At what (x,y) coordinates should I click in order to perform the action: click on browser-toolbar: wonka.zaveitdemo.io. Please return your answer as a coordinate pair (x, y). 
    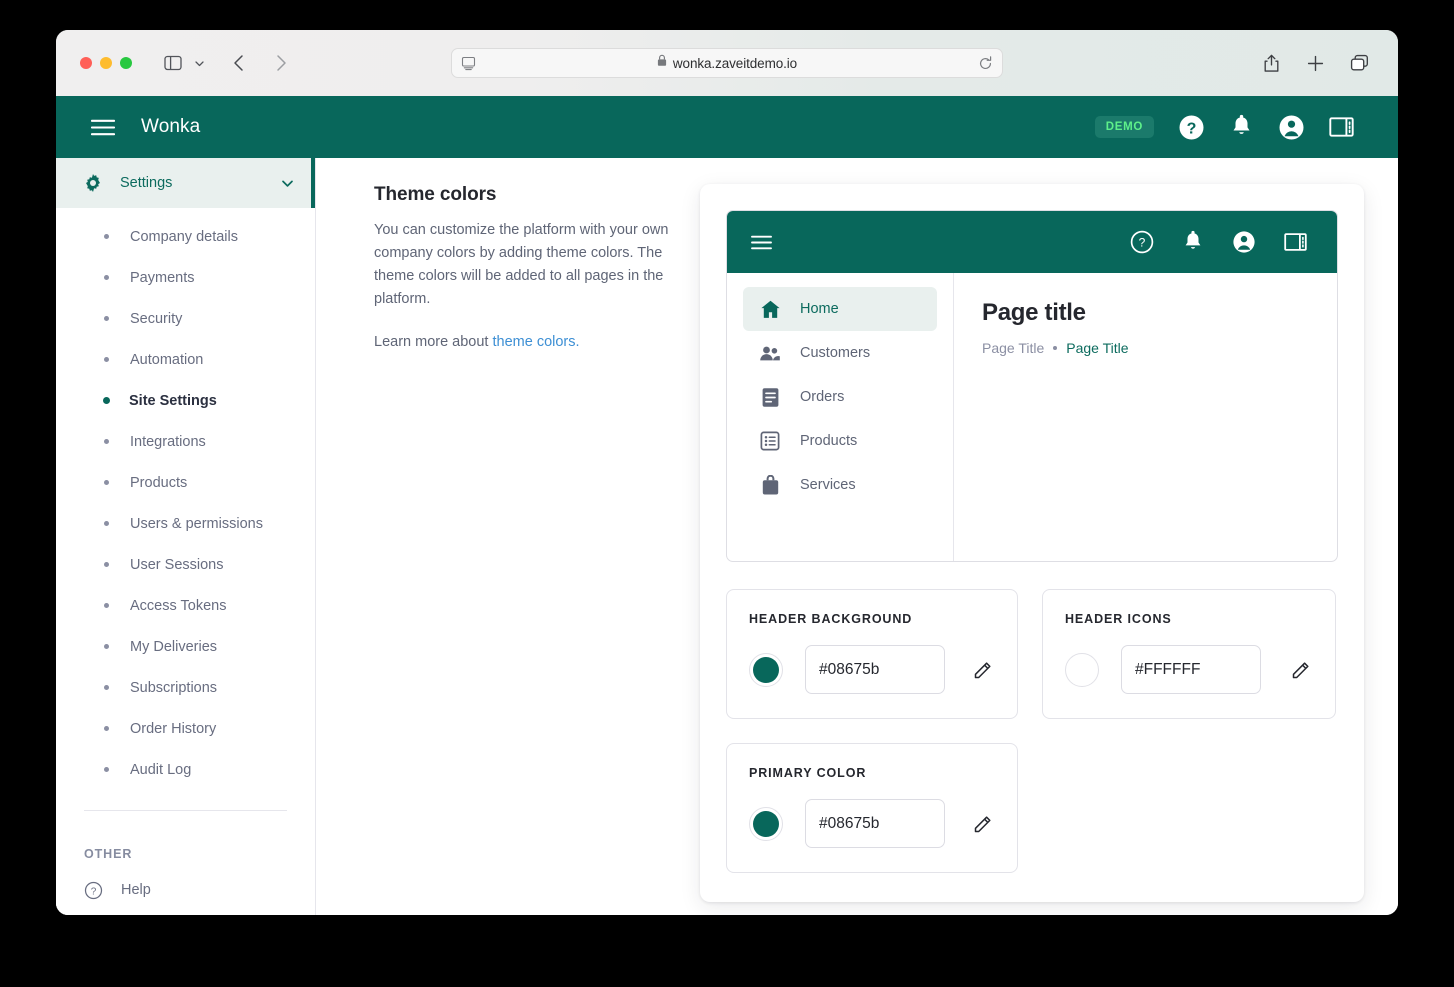
    Looking at the image, I should click on (727, 63).